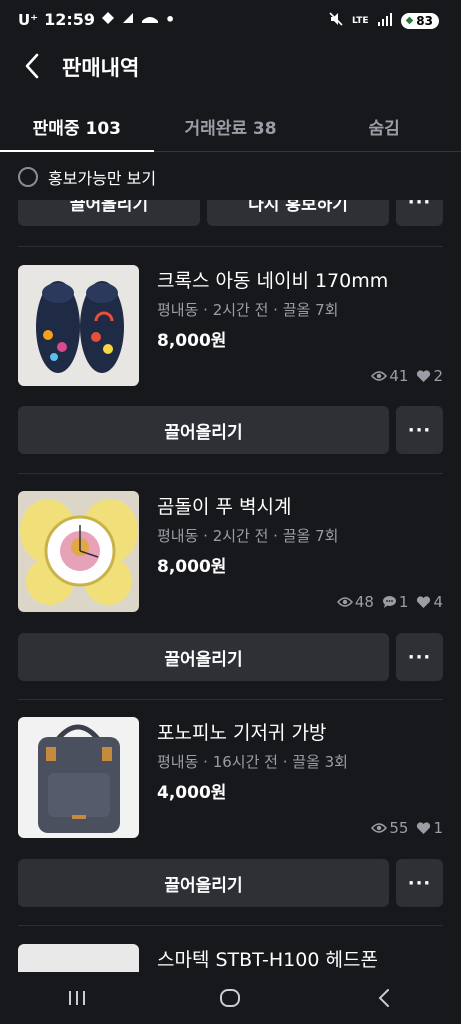 This screenshot has height=1024, width=461. Describe the element at coordinates (28, 177) in the screenshot. I see `filter-radio` at that location.